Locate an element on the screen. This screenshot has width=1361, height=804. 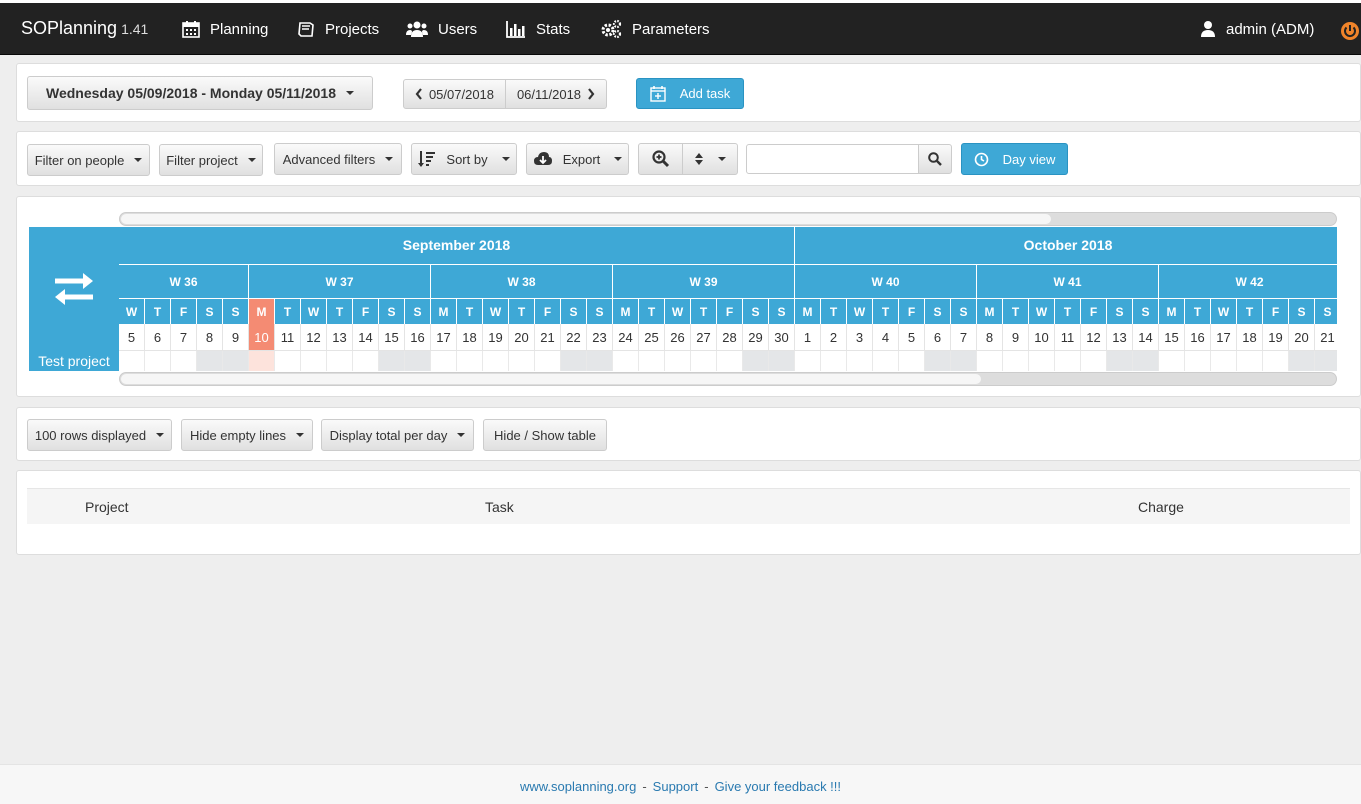
day-number: 27 is located at coordinates (704, 337).